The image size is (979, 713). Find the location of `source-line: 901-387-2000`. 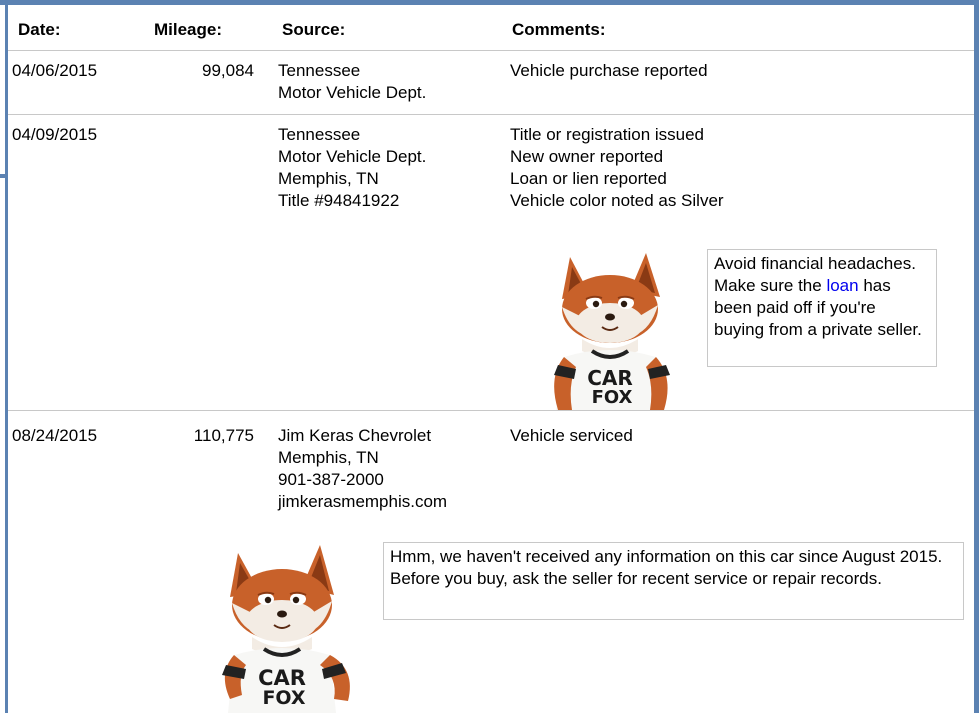

source-line: 901-387-2000 is located at coordinates (331, 479).